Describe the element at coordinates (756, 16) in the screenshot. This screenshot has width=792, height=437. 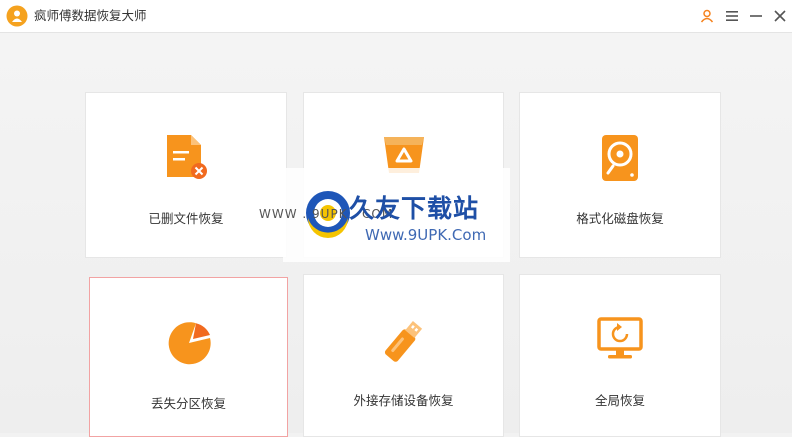
I see `minimize-icon` at that location.